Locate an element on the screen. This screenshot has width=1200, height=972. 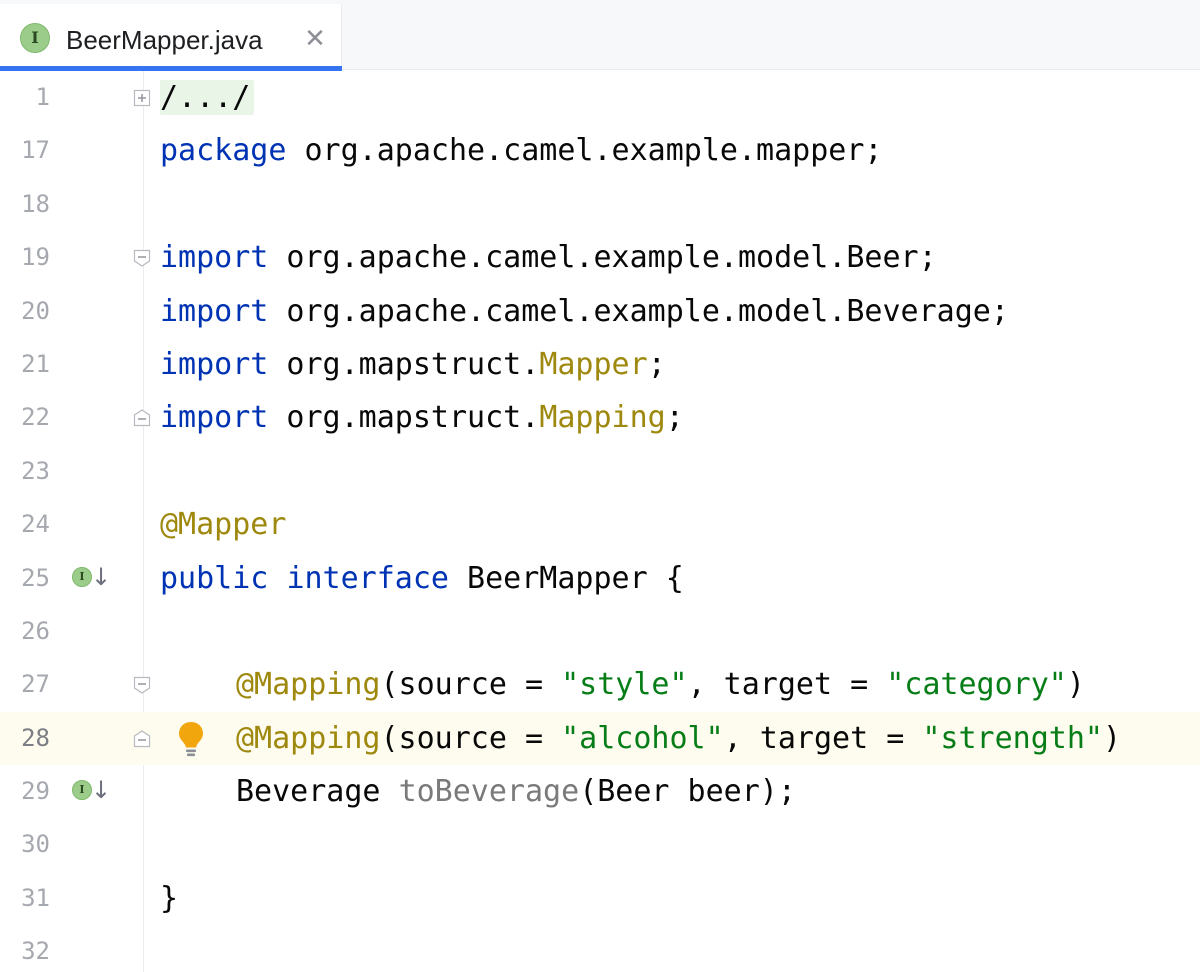
code-token: toBeverage is located at coordinates (489, 792).